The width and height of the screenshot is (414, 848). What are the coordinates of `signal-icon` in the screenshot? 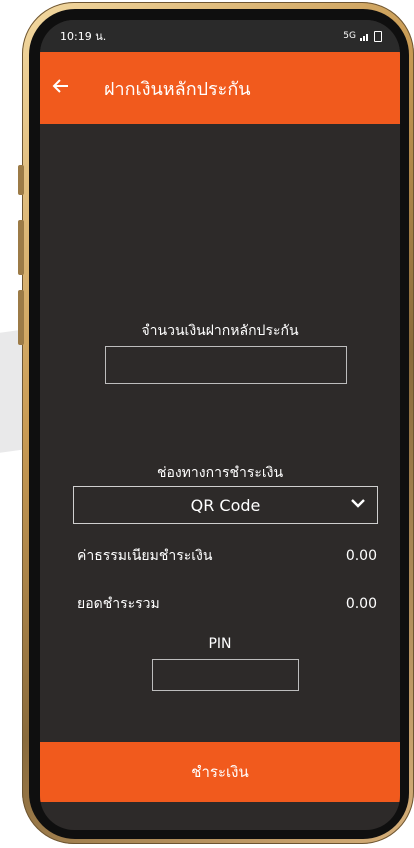 It's located at (364, 37).